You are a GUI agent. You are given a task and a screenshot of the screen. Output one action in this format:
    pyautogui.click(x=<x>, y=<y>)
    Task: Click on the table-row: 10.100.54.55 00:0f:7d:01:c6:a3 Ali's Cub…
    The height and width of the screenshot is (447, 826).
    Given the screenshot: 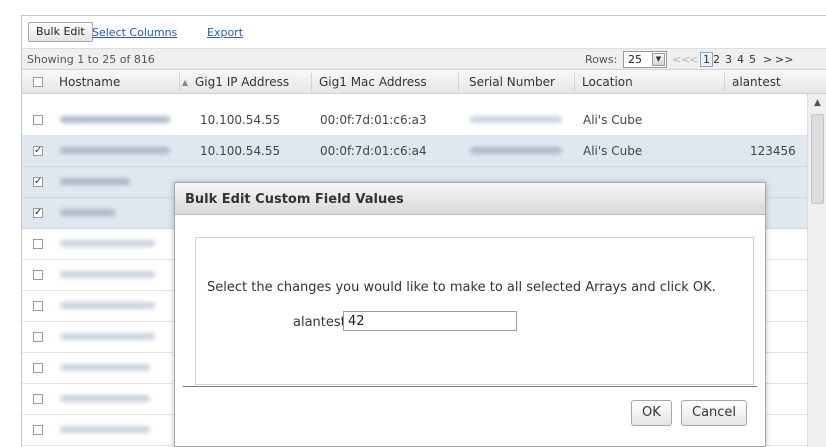 What is the action you would take?
    pyautogui.click(x=424, y=120)
    